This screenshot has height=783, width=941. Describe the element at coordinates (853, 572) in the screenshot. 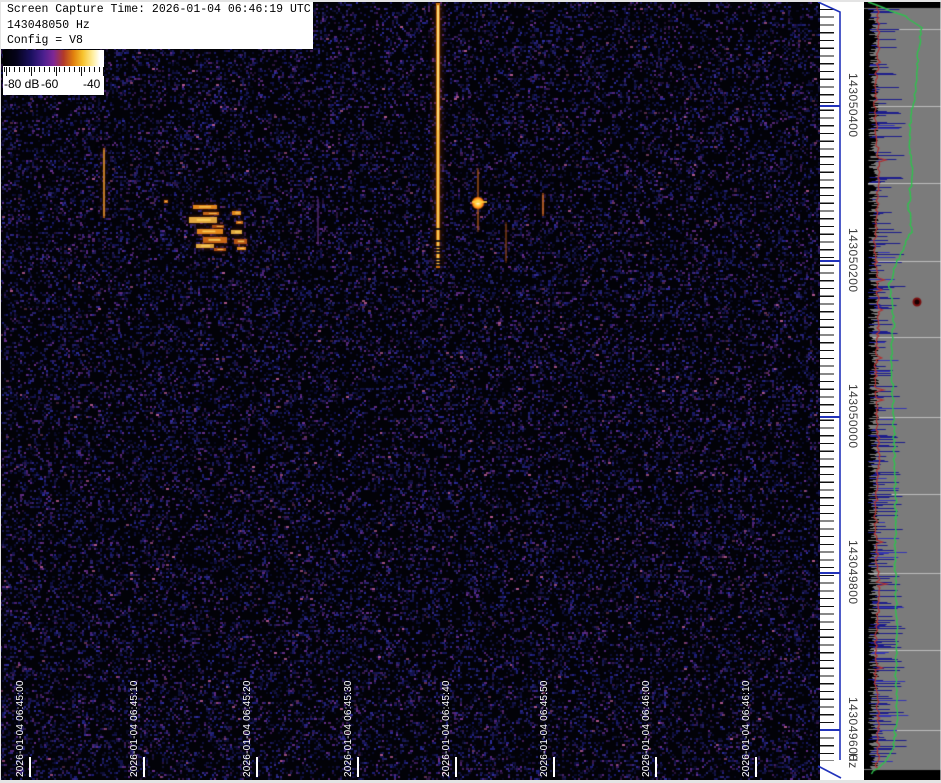

I see `freq-label: 143049800` at that location.